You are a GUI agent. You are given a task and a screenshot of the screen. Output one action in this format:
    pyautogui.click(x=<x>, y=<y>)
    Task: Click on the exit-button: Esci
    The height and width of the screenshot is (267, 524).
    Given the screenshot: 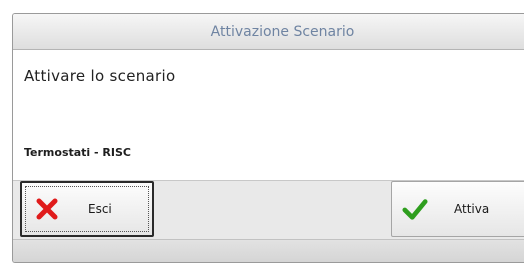 What is the action you would take?
    pyautogui.click(x=87, y=209)
    